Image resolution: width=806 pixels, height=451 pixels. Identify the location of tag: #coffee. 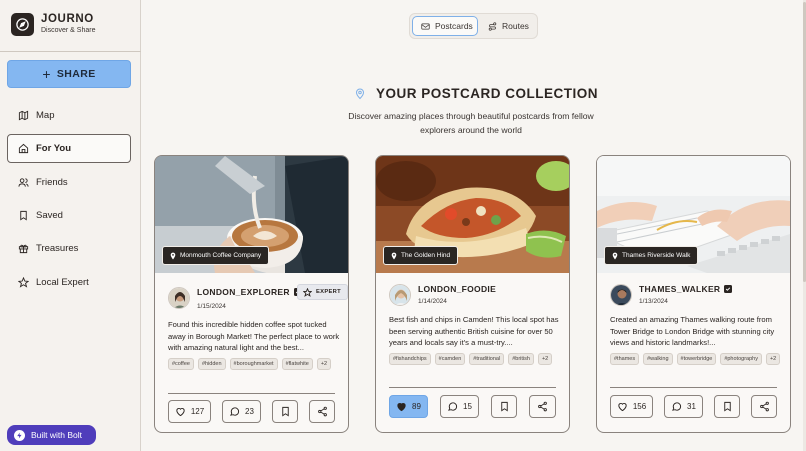
(181, 364).